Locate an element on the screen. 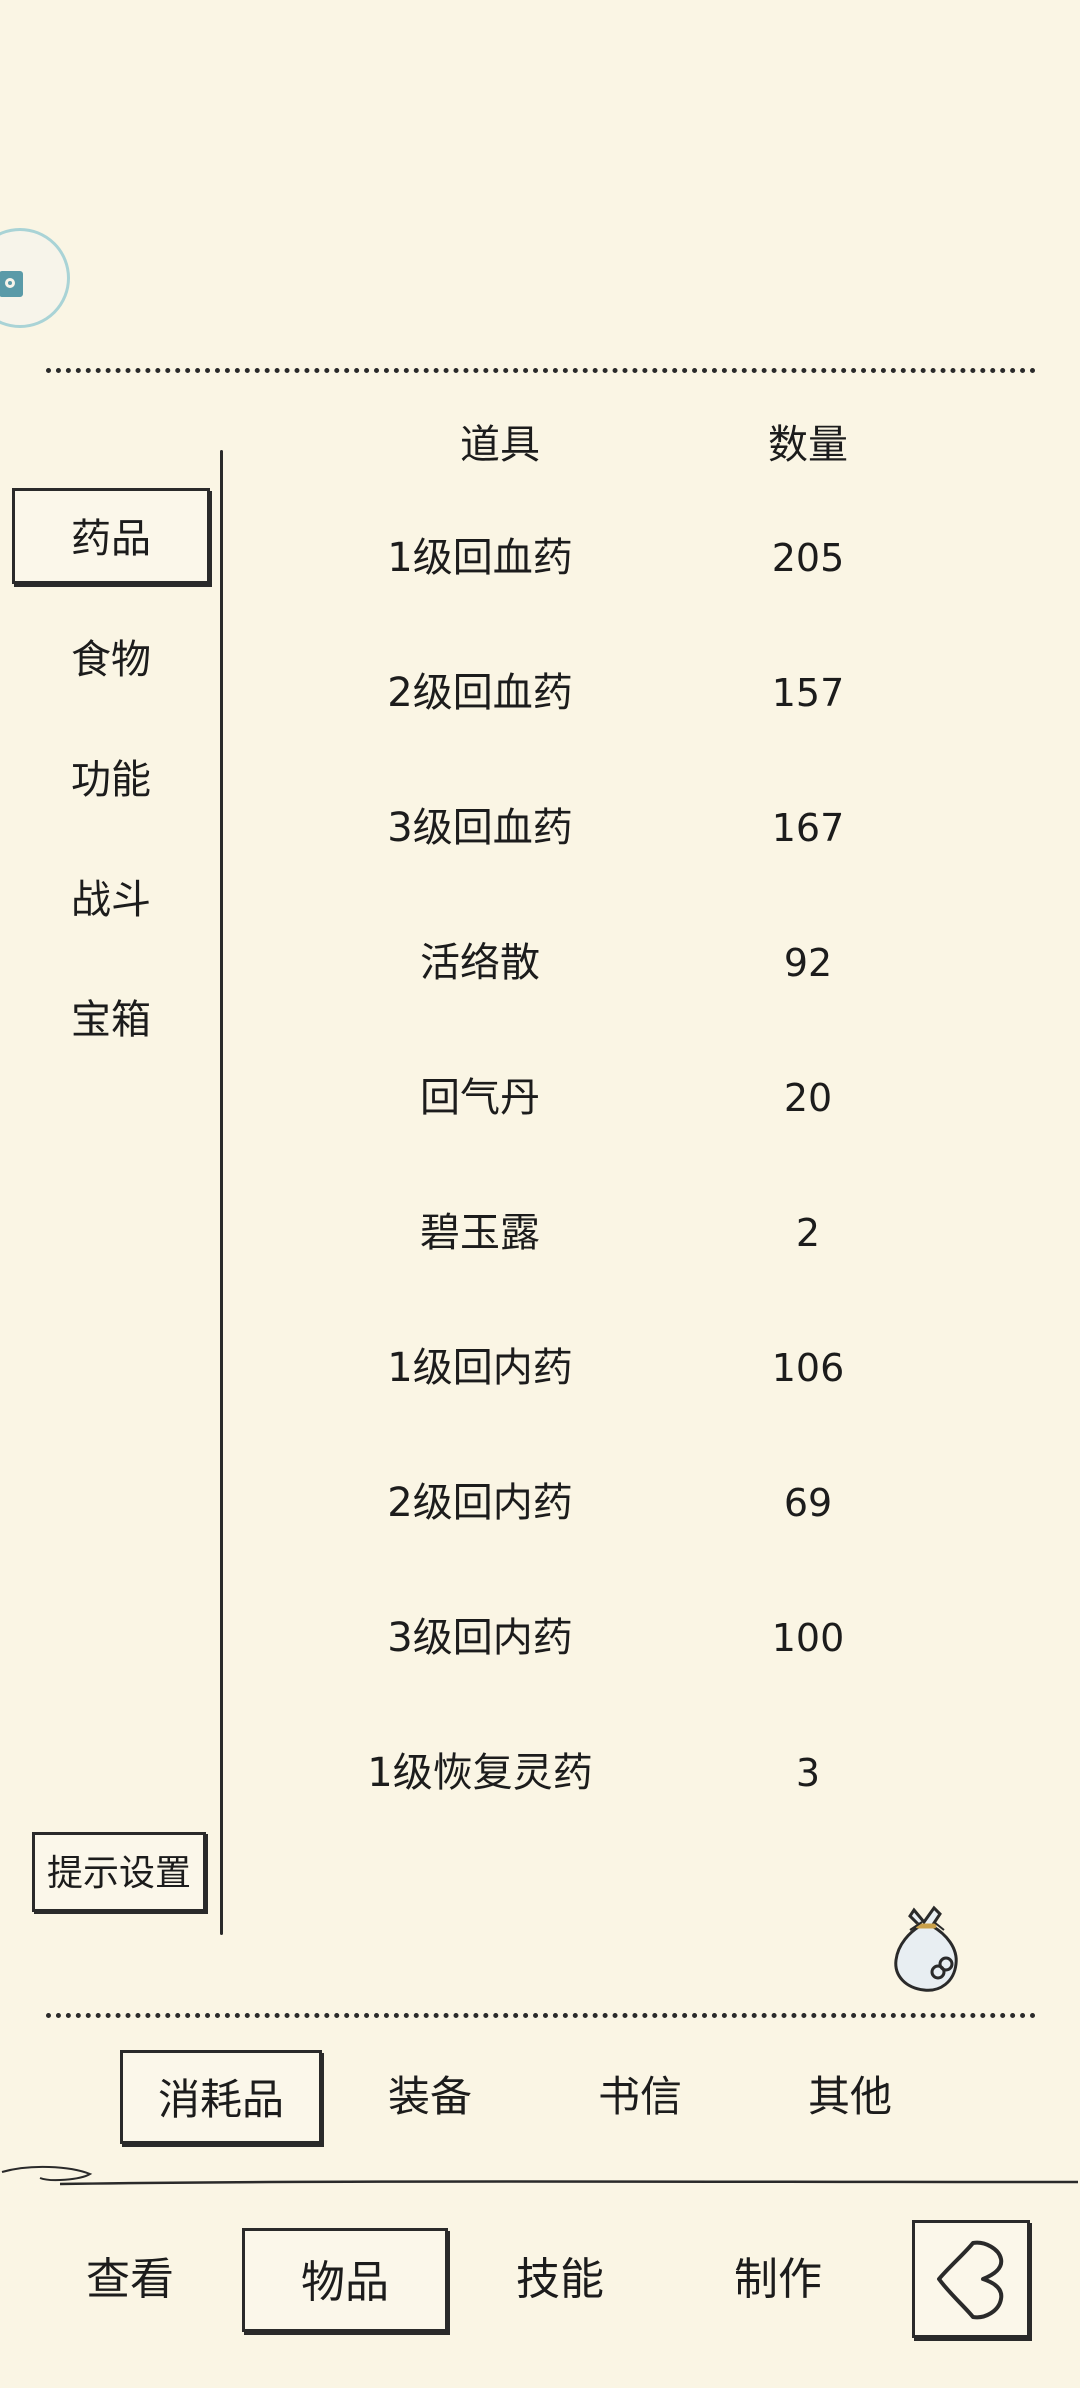  category-treasure-chest: 宝箱 is located at coordinates (111, 1020).